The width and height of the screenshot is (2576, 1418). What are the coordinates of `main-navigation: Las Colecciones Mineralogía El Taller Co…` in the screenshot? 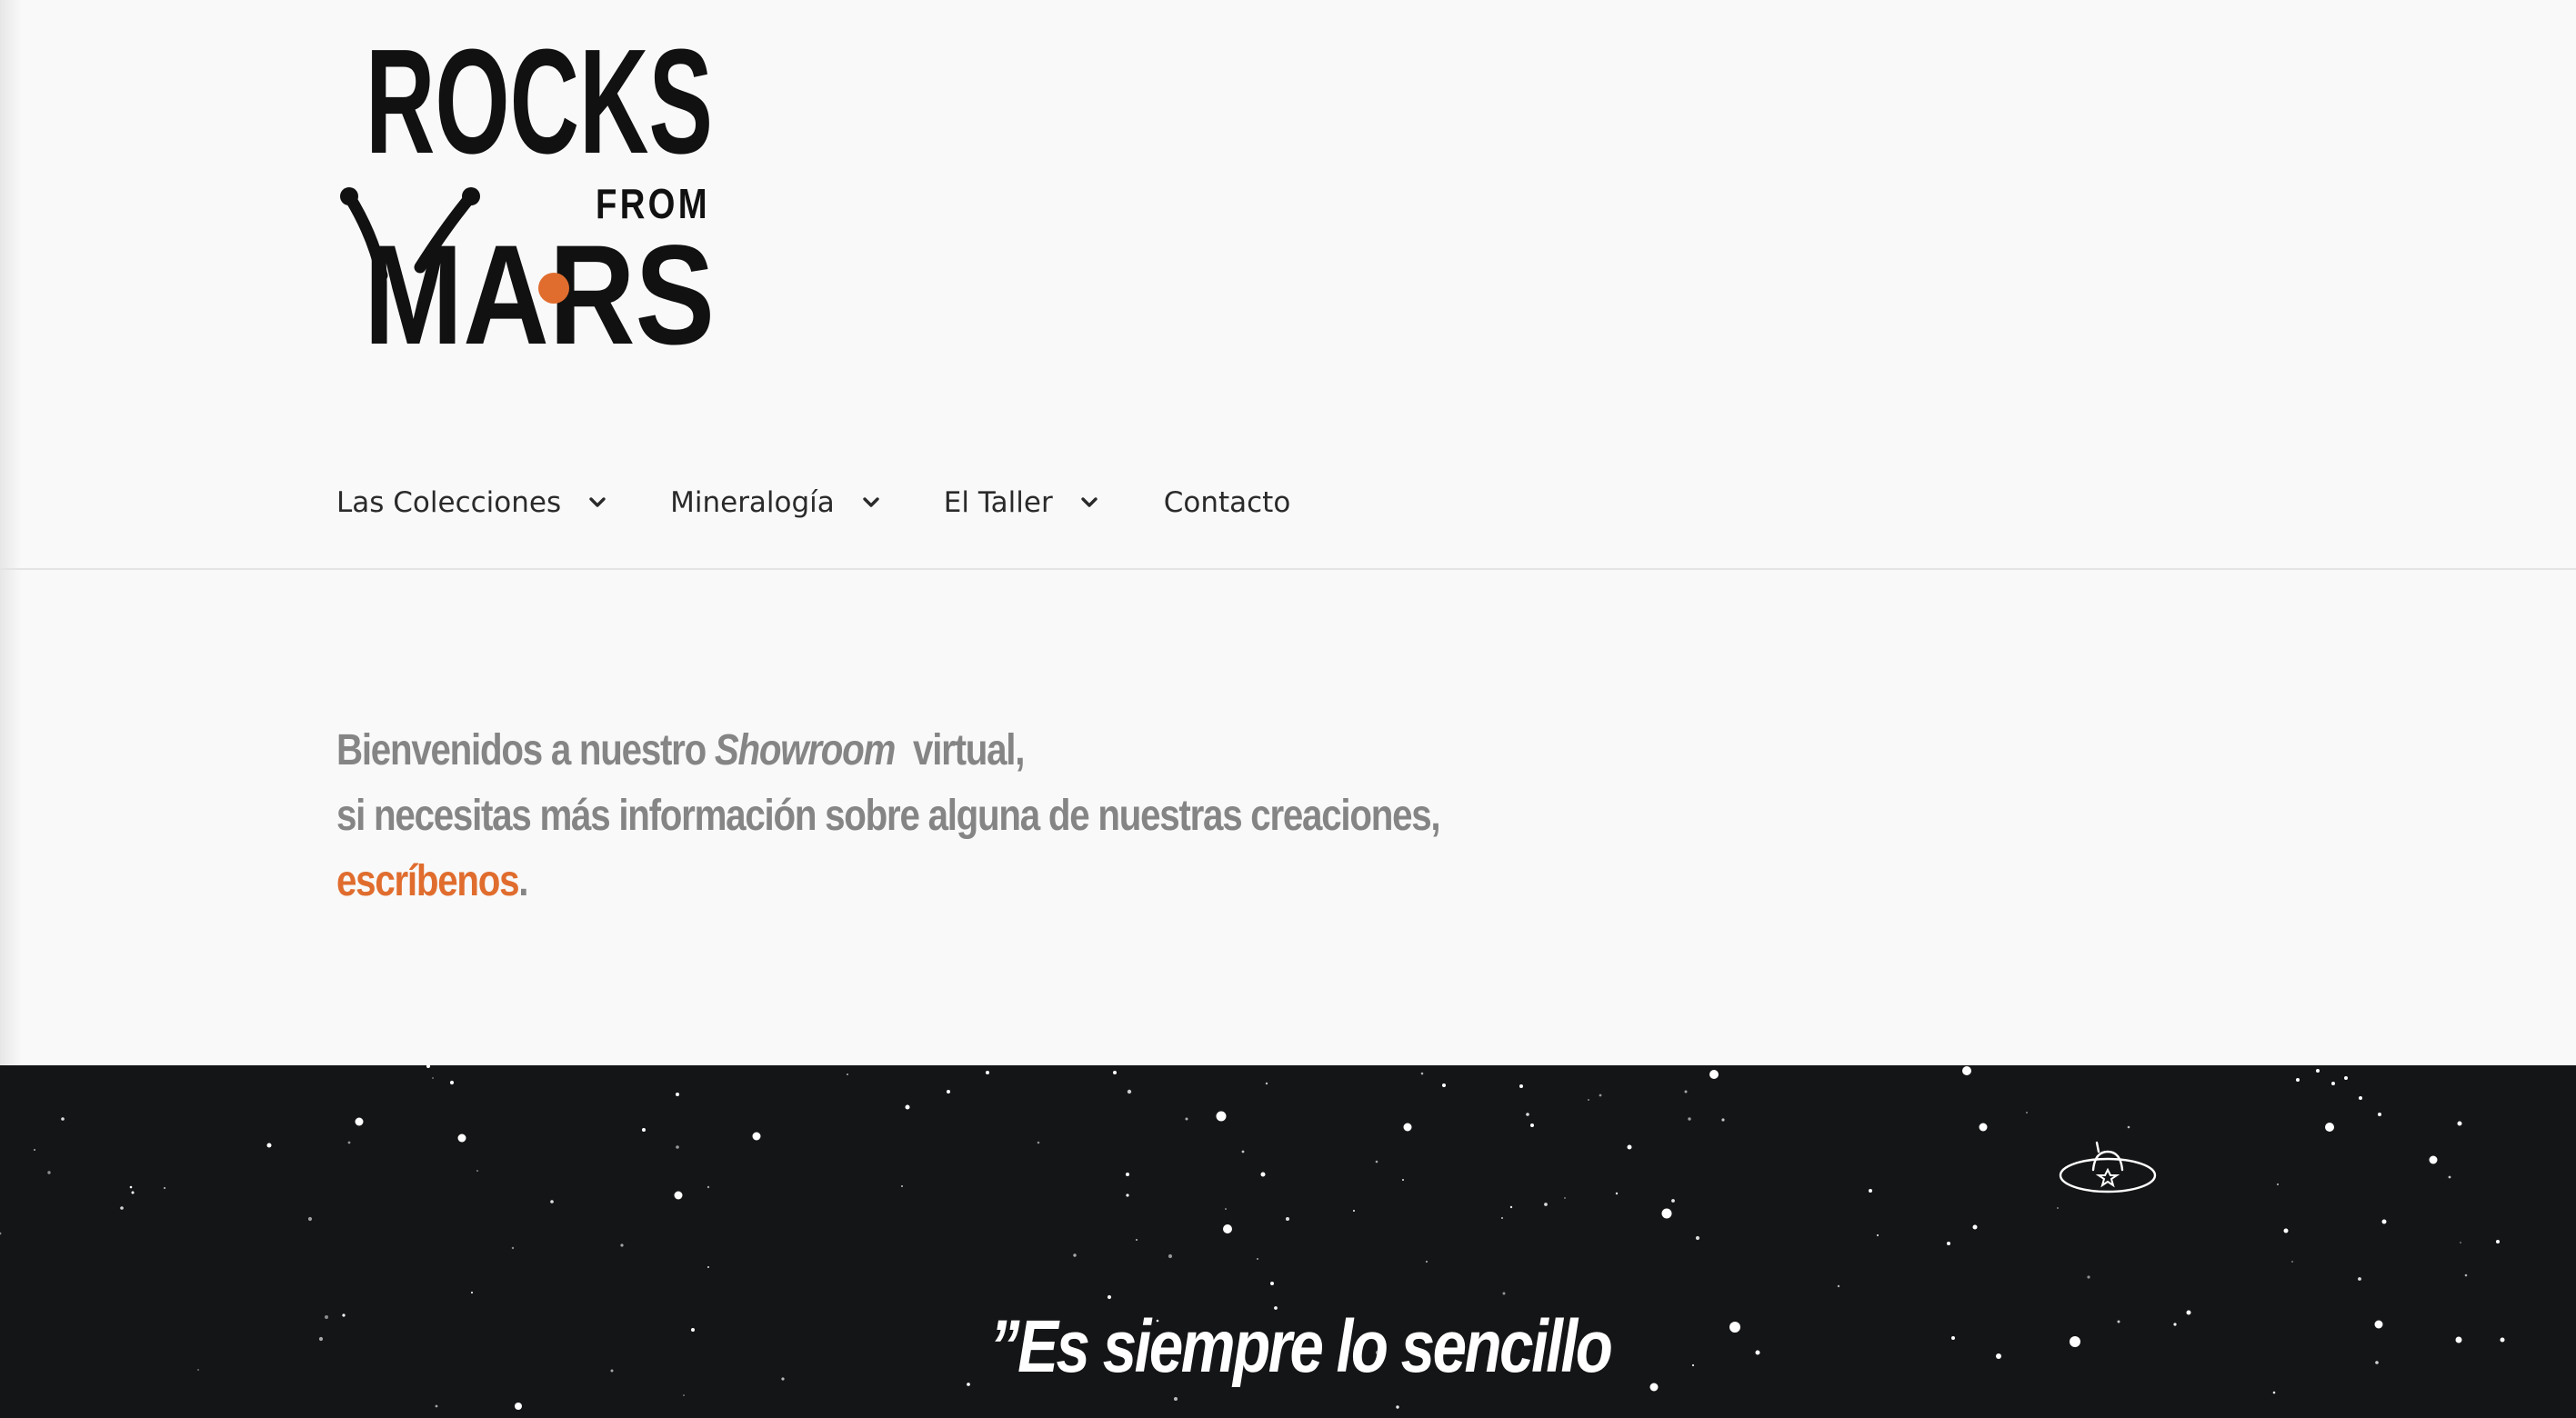 It's located at (813, 503).